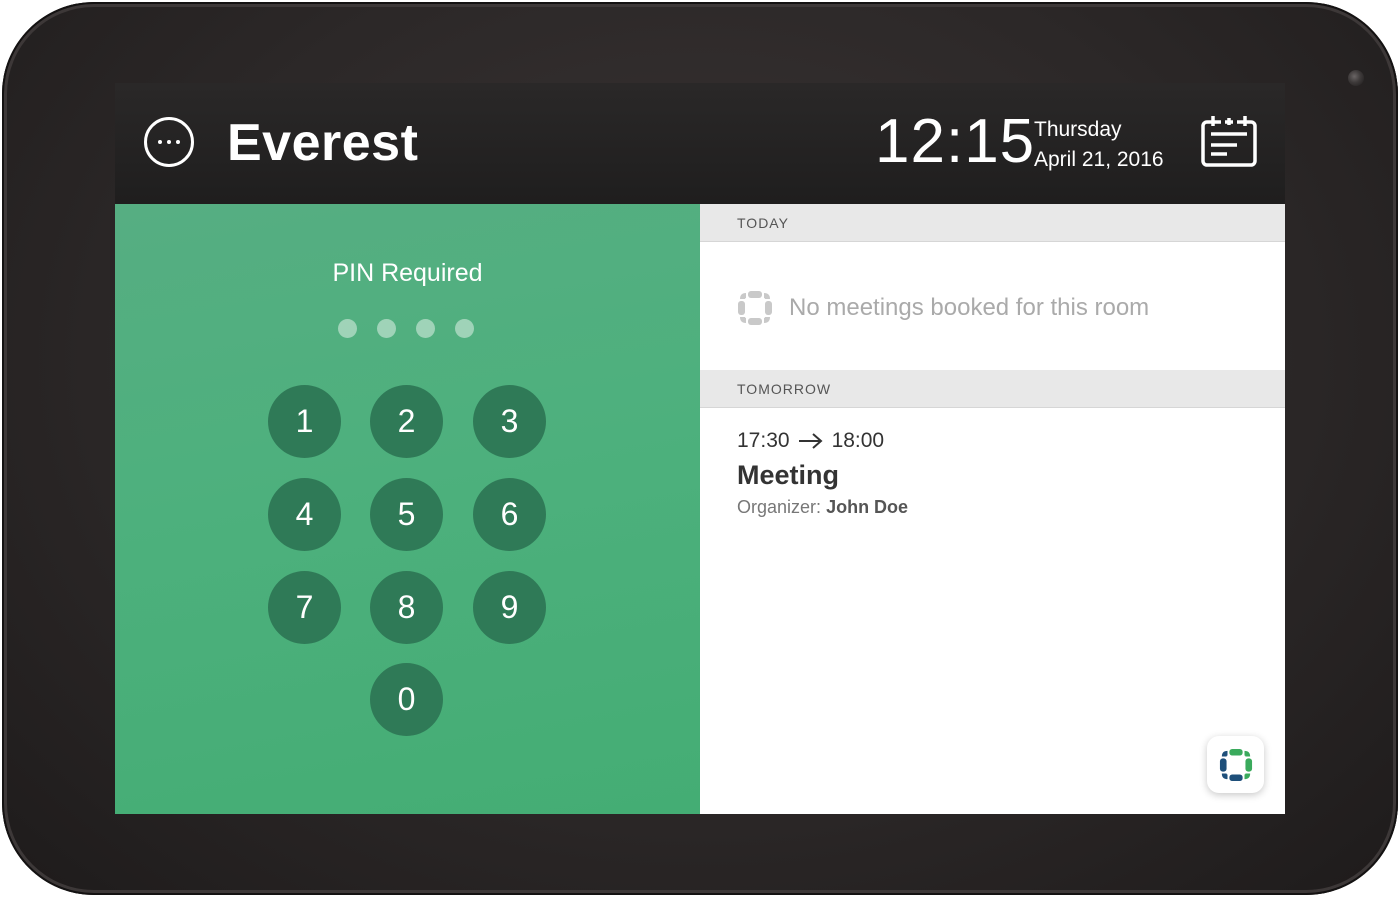 The height and width of the screenshot is (897, 1400). What do you see at coordinates (169, 142) in the screenshot?
I see `more-menu-button` at bounding box center [169, 142].